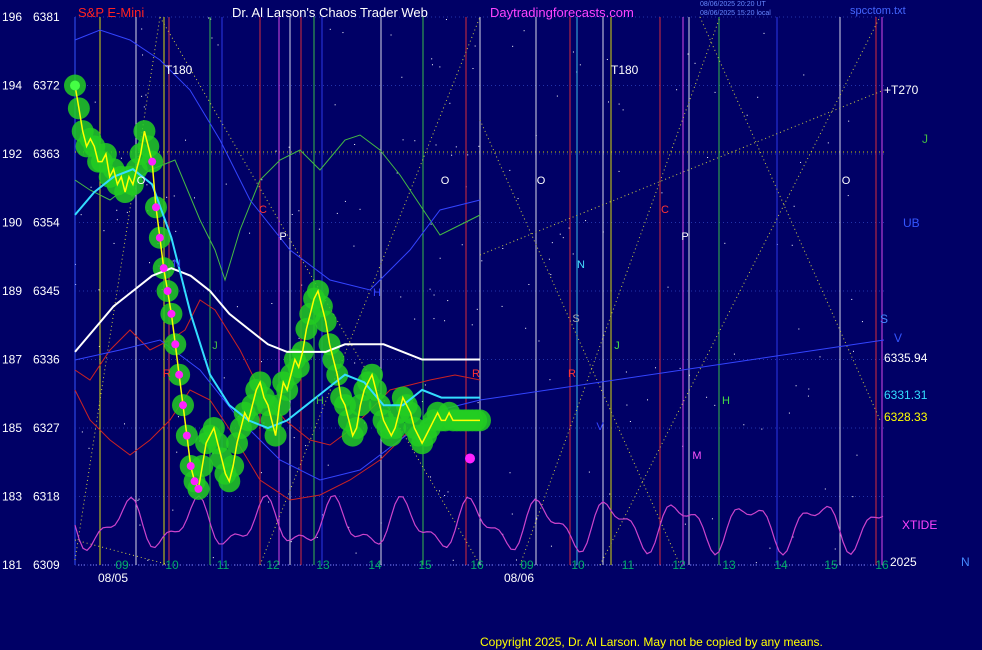 Image resolution: width=982 pixels, height=650 pixels. Describe the element at coordinates (46, 223) in the screenshot. I see `y-tick-right: 6354` at that location.